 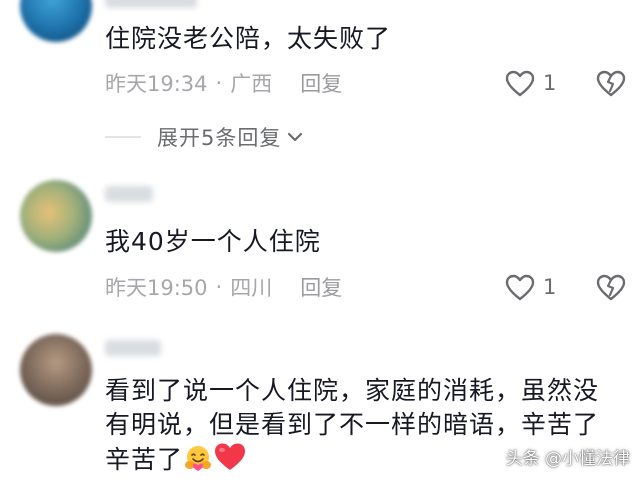 I want to click on comment-meta: 昨天19:34 · 广西 回复, so click(x=223, y=83).